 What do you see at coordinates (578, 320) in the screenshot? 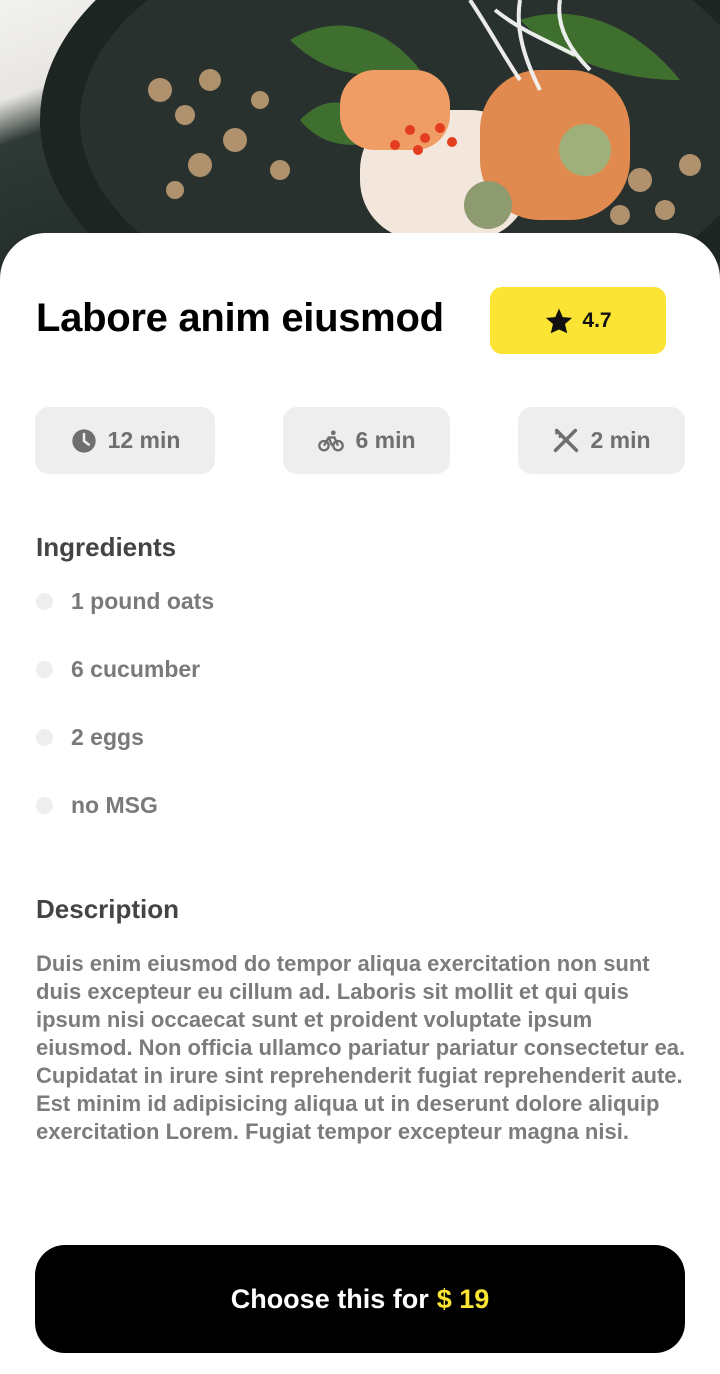
I see `rating-badge: 4.7` at bounding box center [578, 320].